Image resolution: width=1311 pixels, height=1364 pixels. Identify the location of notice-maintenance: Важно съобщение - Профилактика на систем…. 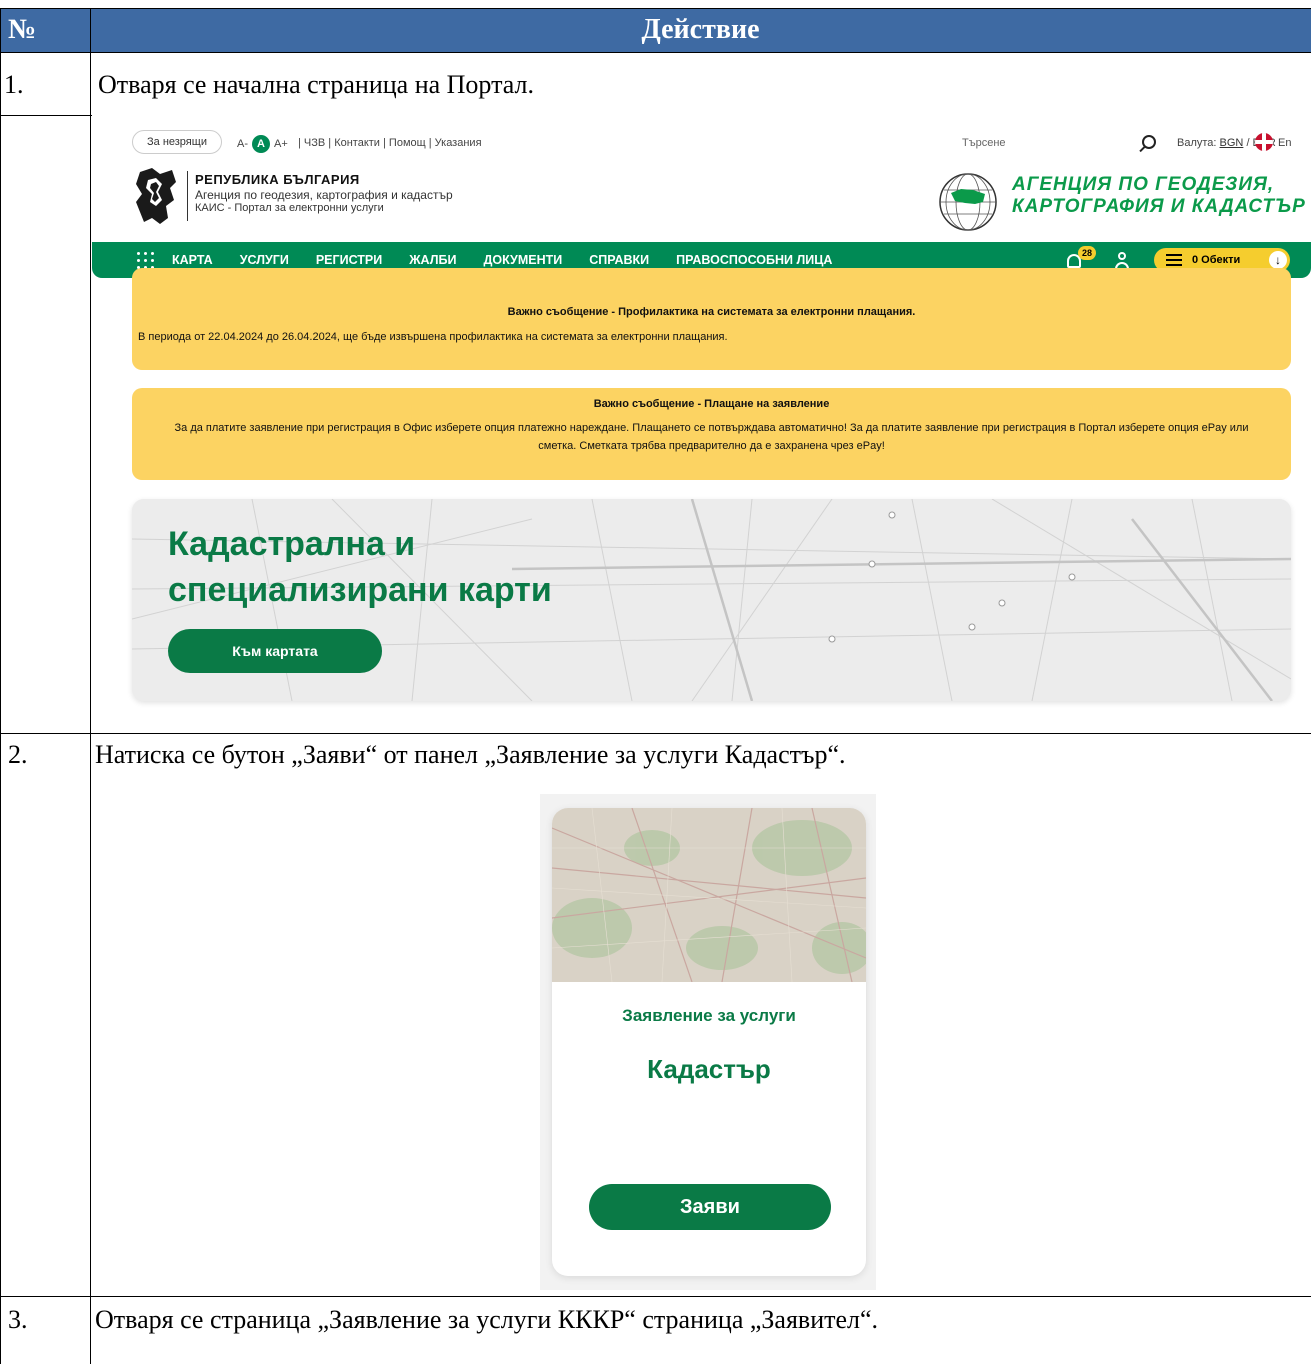
(711, 319).